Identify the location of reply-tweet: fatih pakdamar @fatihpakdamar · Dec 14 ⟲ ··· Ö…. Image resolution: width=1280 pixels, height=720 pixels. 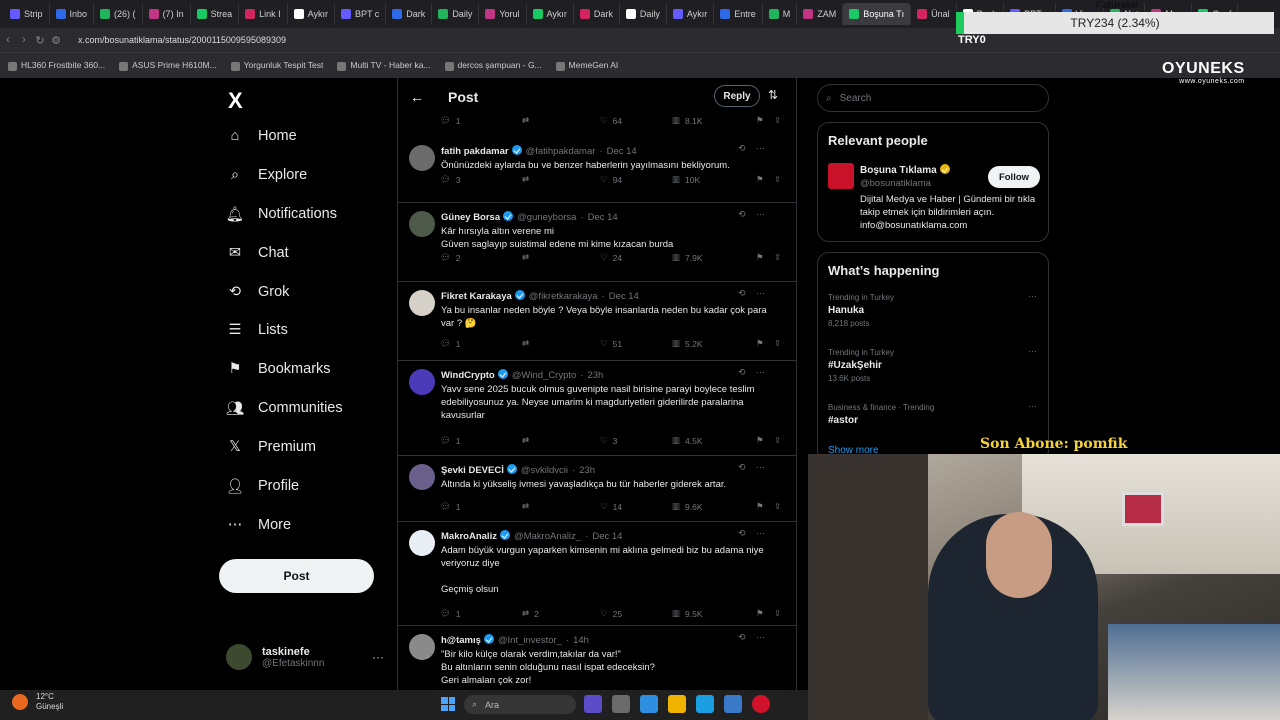
(597, 170).